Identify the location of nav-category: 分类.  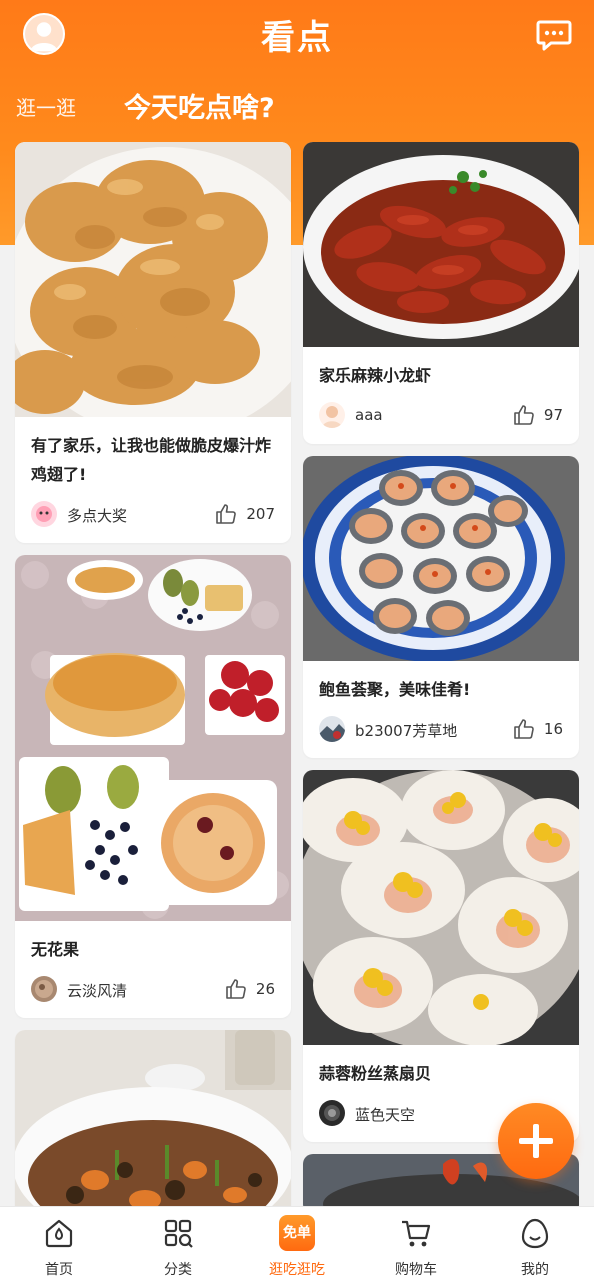
(178, 1243).